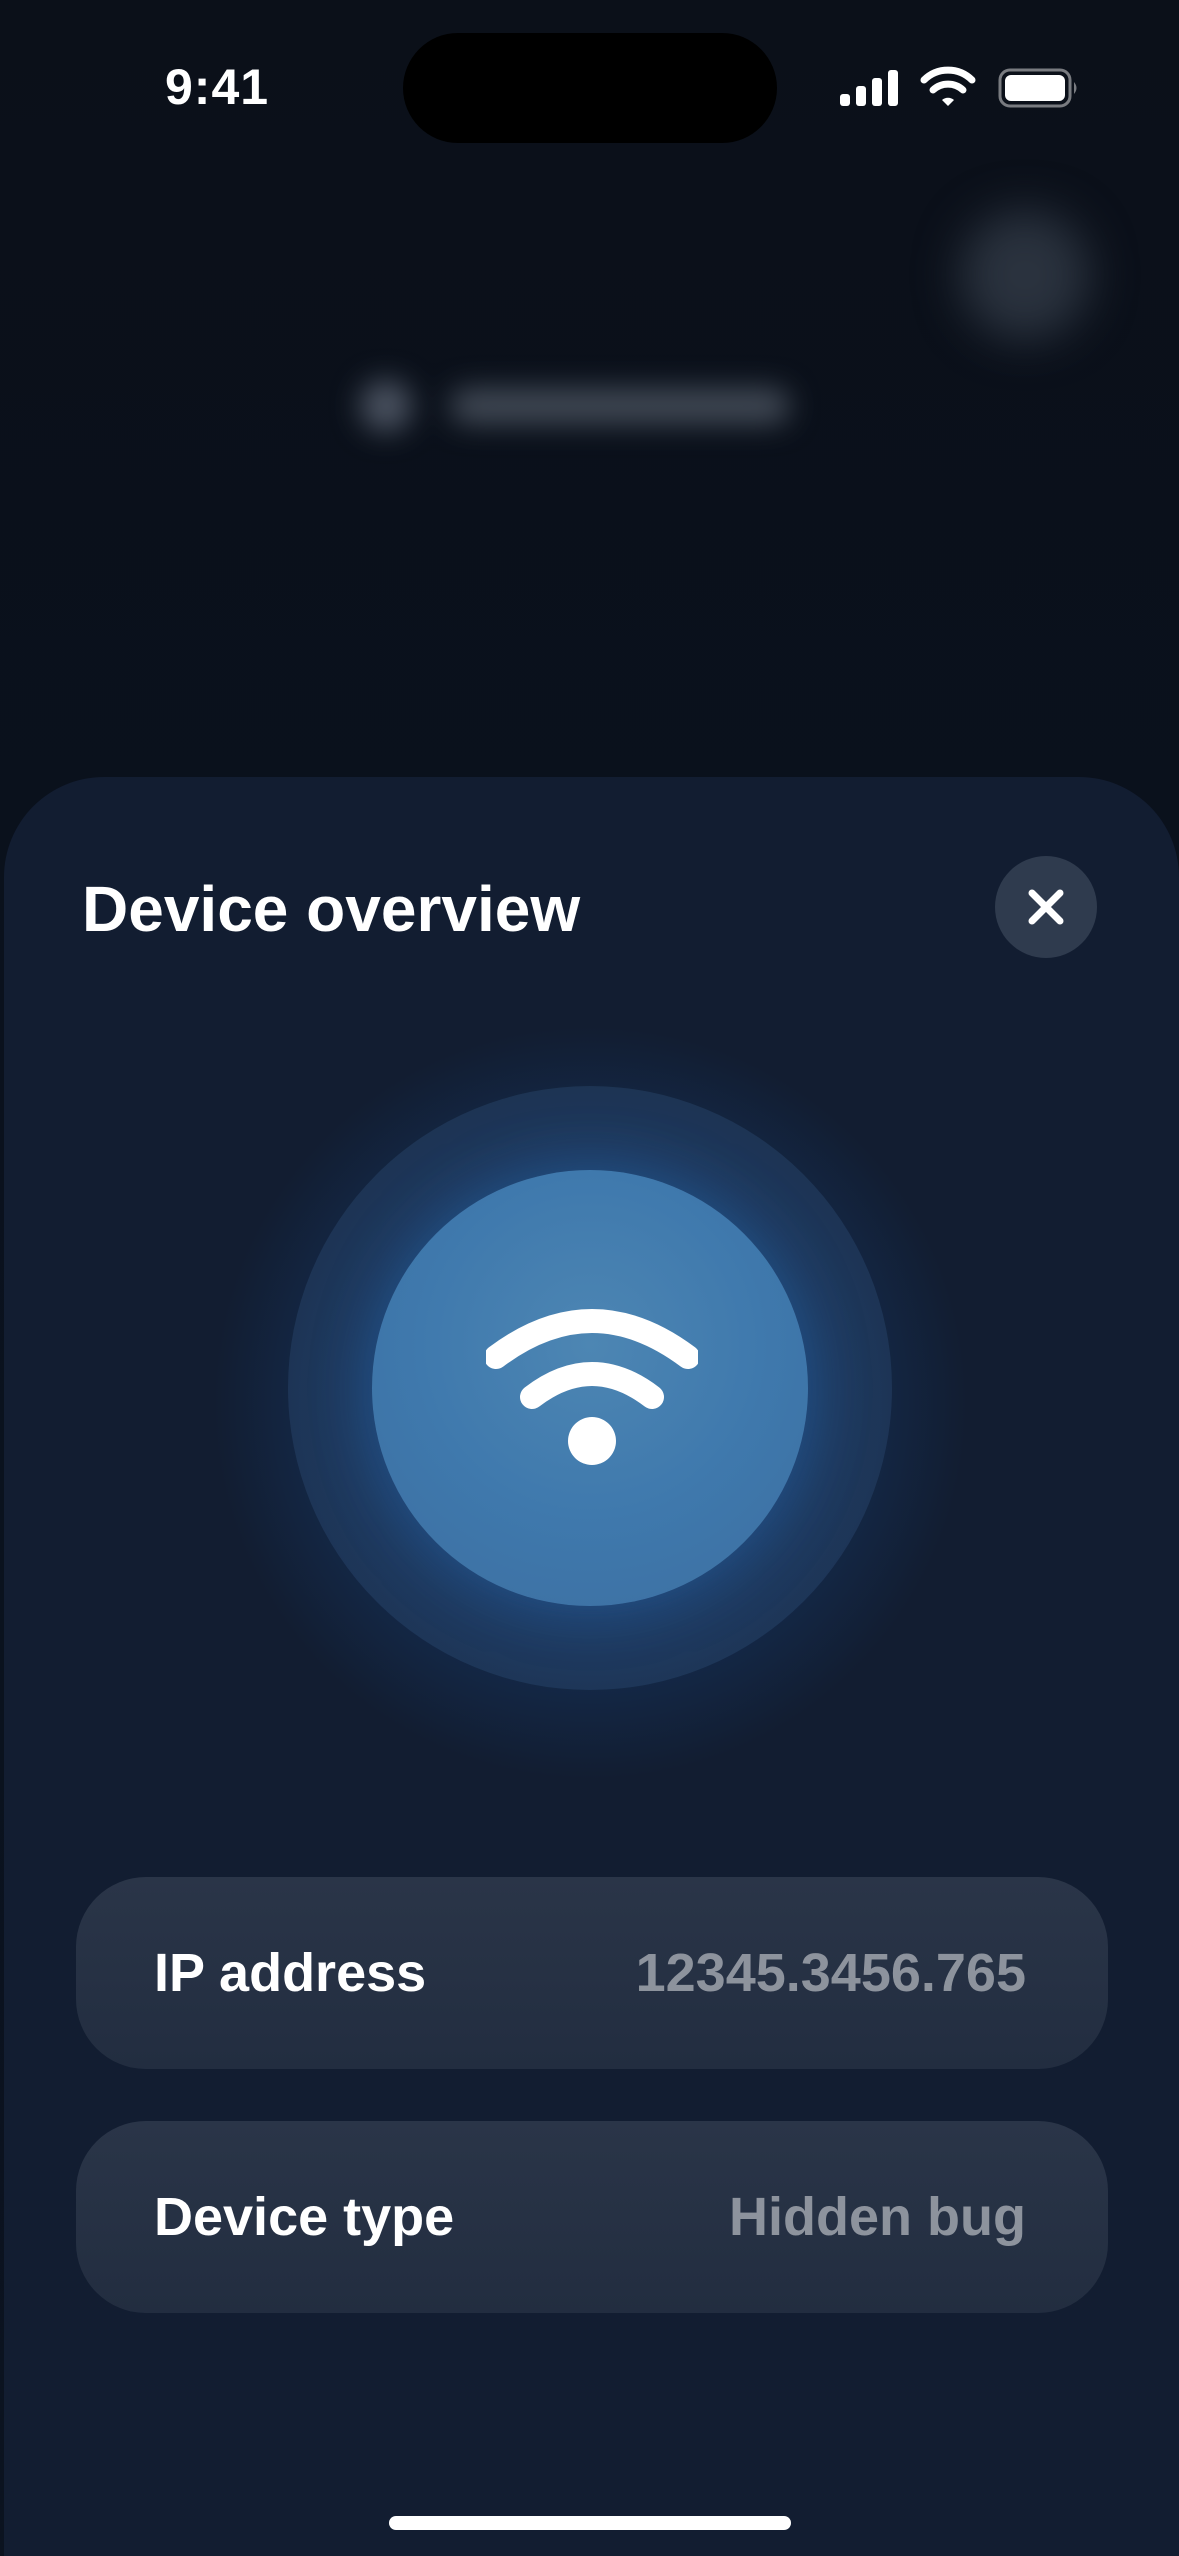 The image size is (1179, 2556). I want to click on device-type-value: Hidden bug, so click(877, 2217).